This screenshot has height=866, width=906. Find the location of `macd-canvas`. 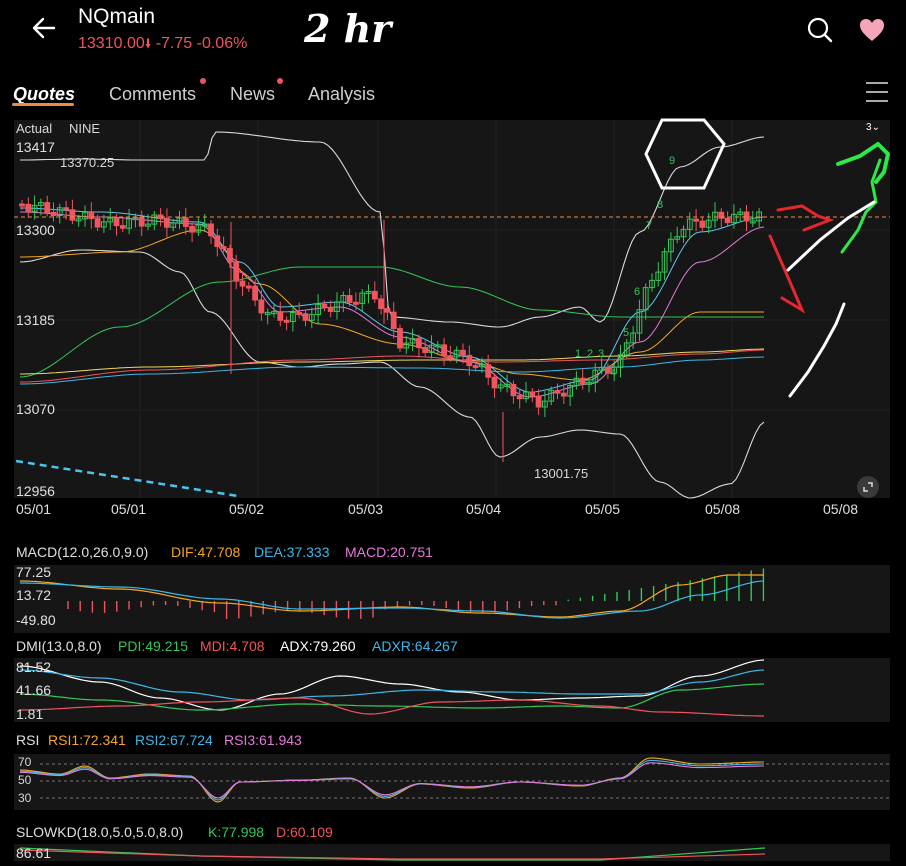

macd-canvas is located at coordinates (452, 599).